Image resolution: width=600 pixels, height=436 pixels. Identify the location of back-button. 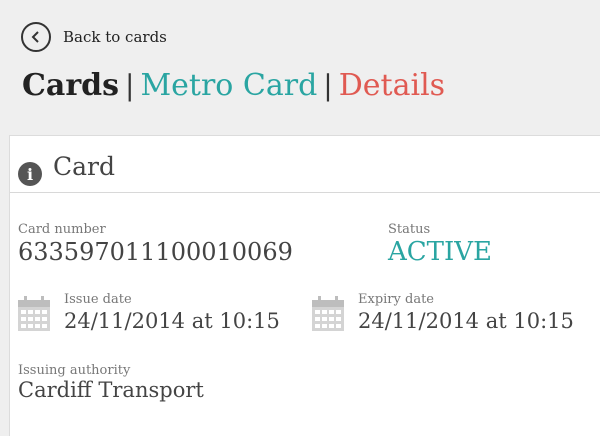
(36, 37).